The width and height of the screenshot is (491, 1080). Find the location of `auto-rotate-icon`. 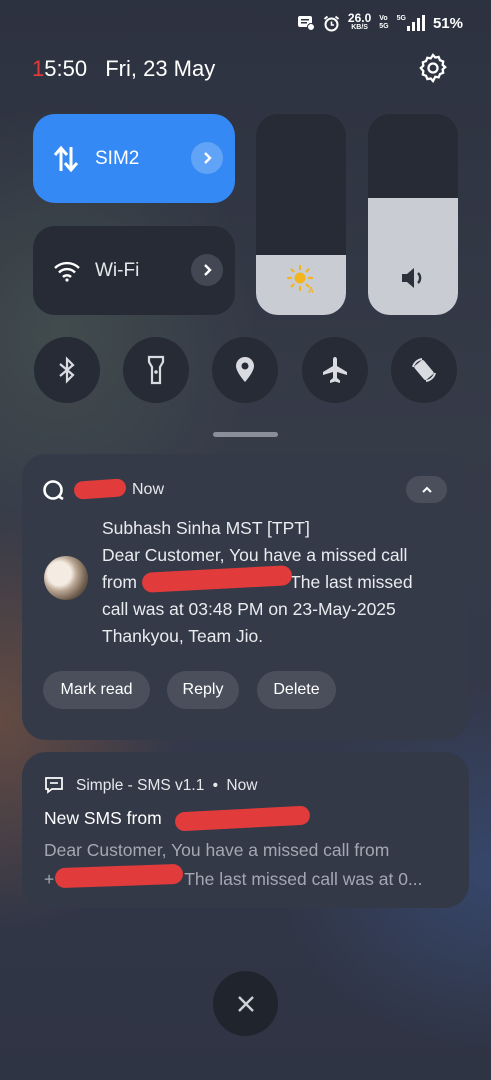

auto-rotate-icon is located at coordinates (424, 370).